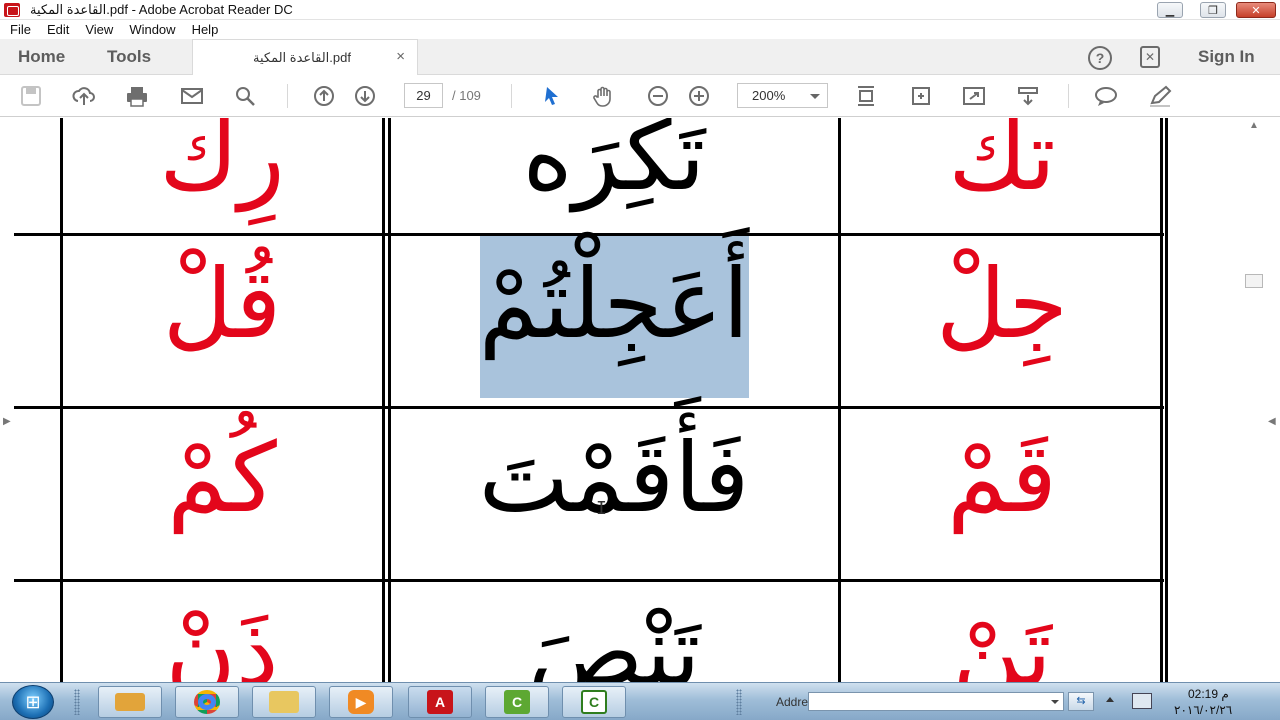 The height and width of the screenshot is (720, 1280). I want to click on folder-icon, so click(284, 702).